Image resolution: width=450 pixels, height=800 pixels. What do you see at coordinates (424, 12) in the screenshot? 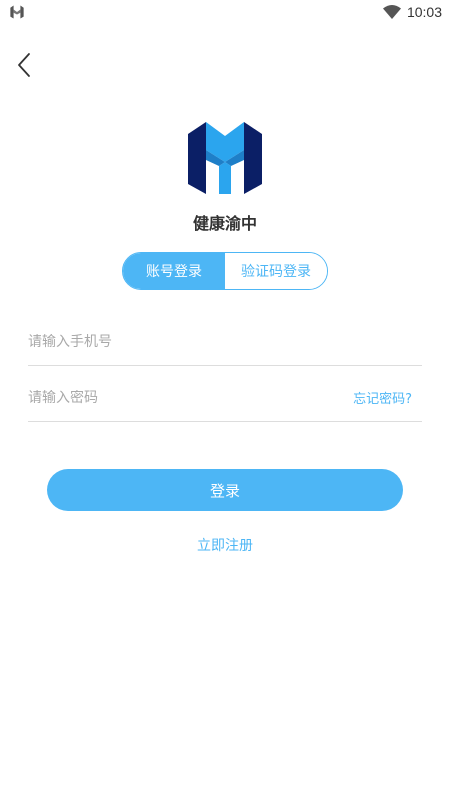
I see `status-time: 10:03` at bounding box center [424, 12].